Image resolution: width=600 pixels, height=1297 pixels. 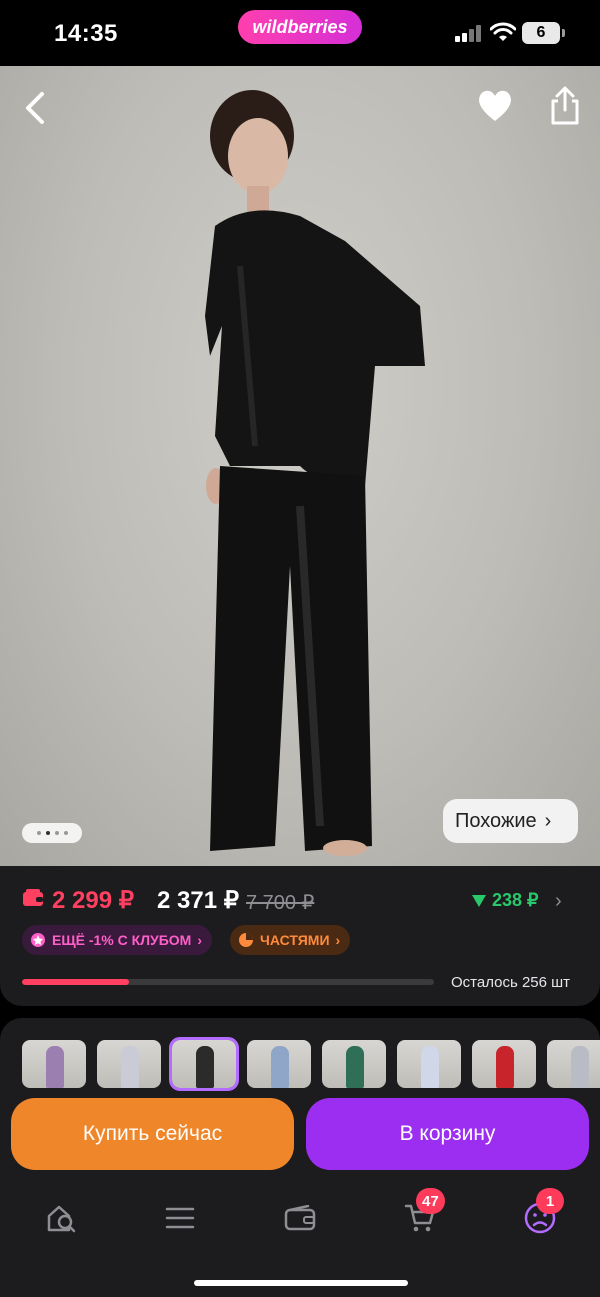 I want to click on wallet-price: 2 299 ₽, so click(x=93, y=900).